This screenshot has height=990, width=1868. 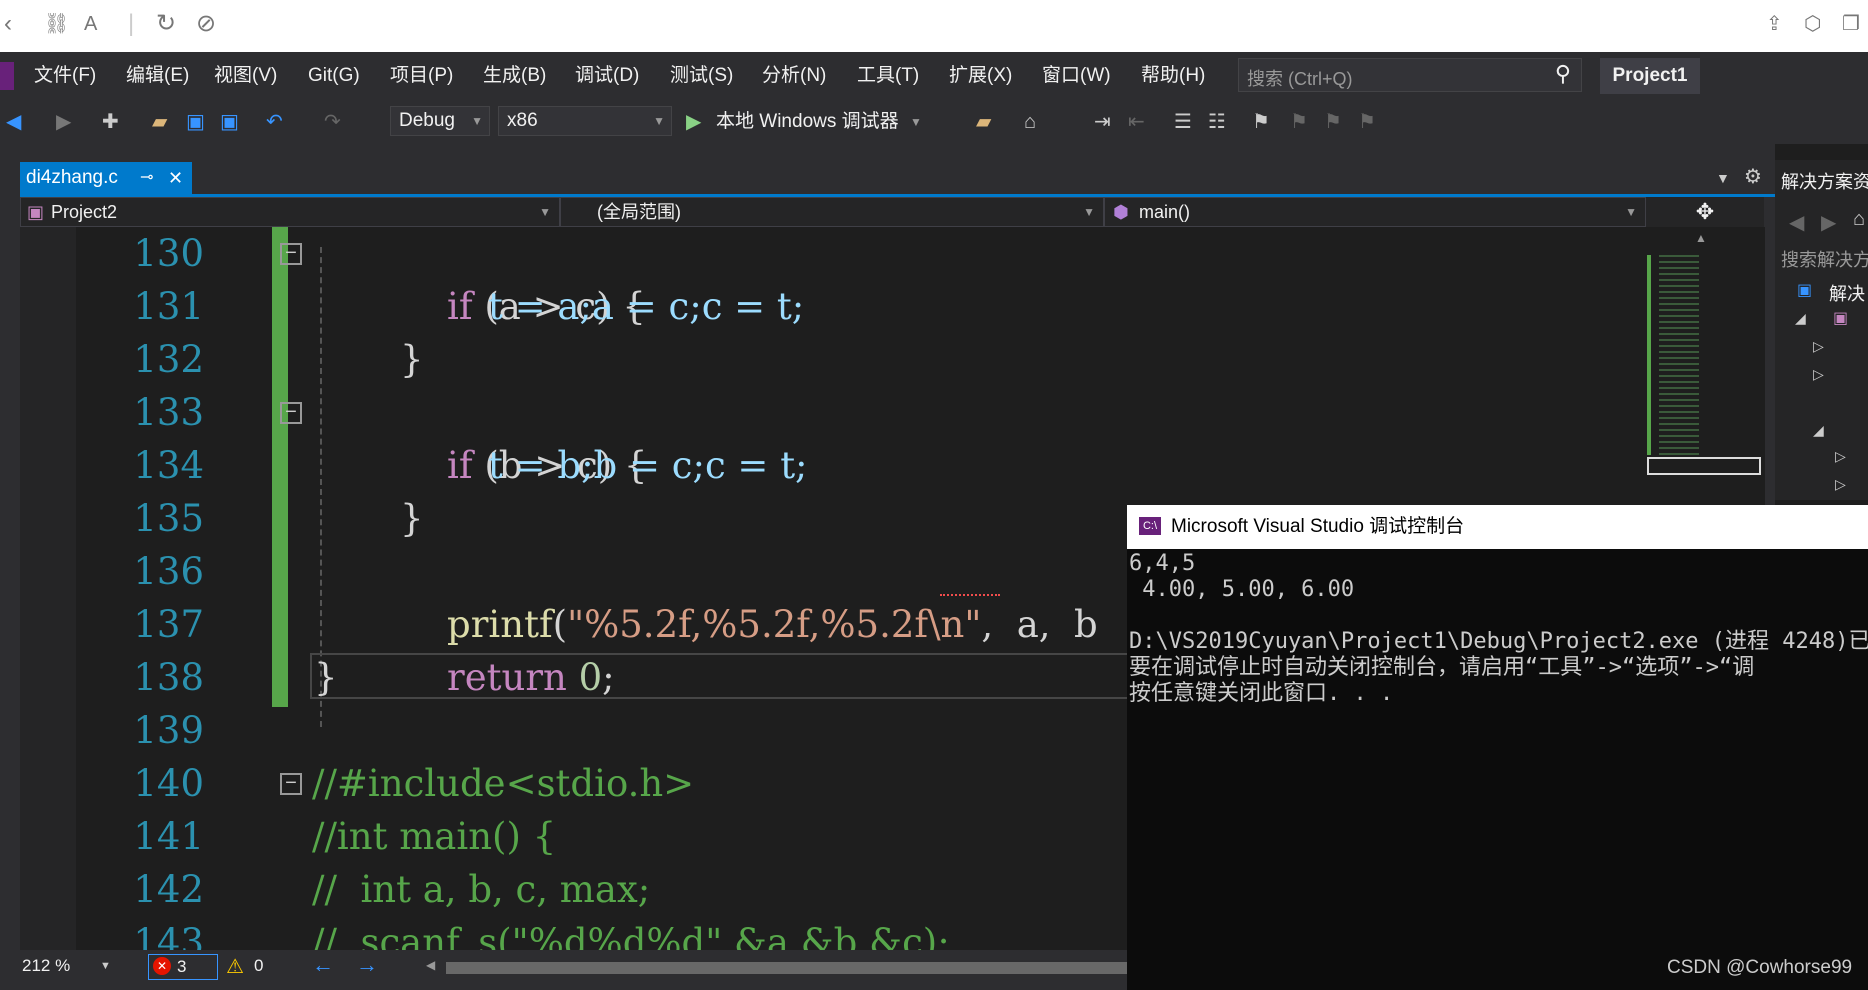 I want to click on menu-git: Git(G), so click(x=334, y=76).